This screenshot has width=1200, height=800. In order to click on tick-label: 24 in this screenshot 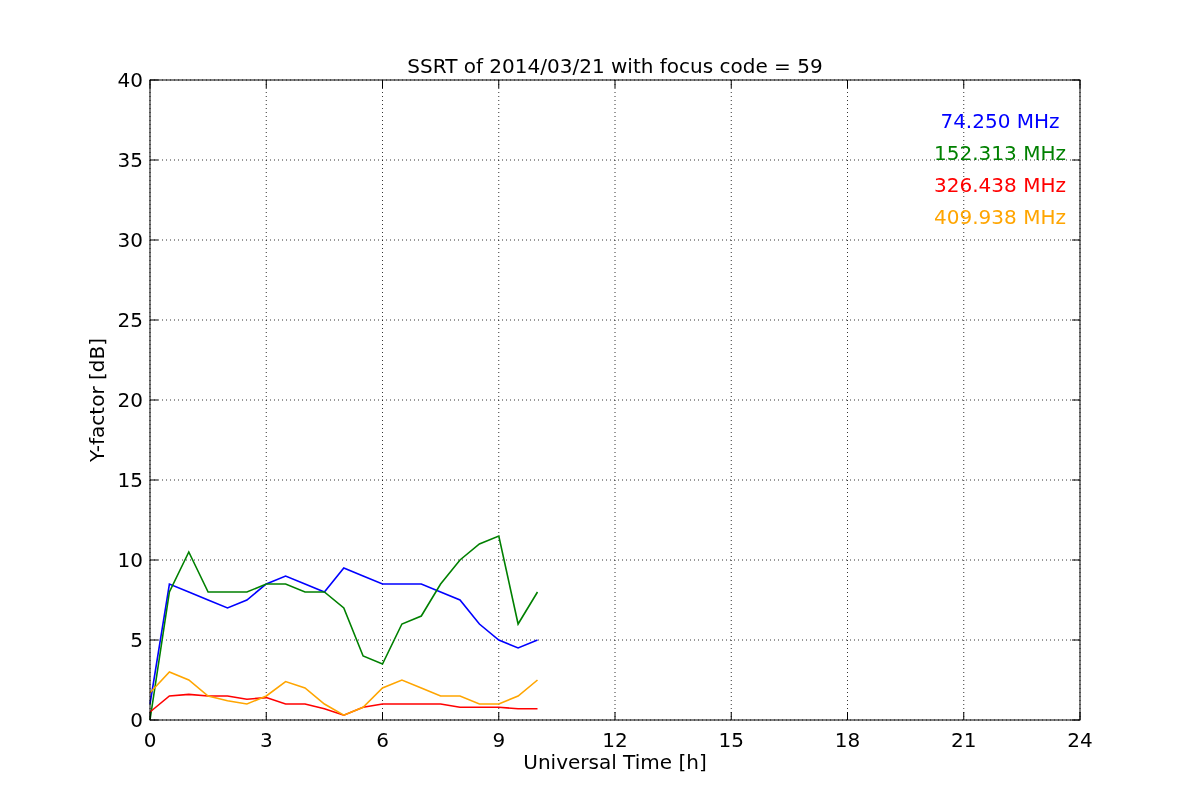, I will do `click(1080, 740)`.